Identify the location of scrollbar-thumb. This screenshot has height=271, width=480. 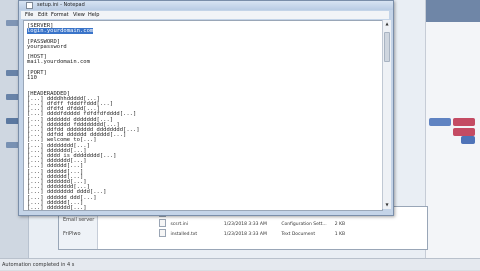
(387, 47).